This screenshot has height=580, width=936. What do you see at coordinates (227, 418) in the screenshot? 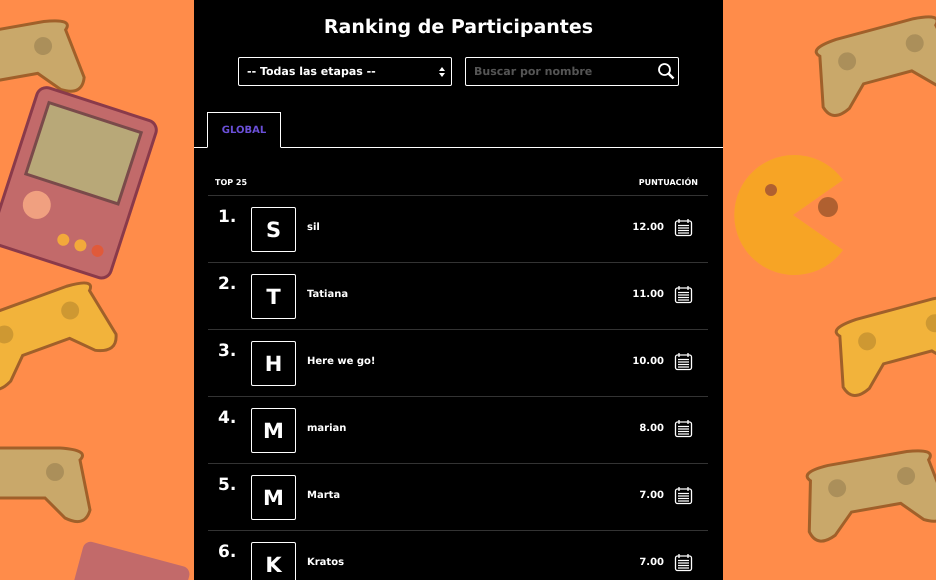
I see `rank-number: 4.` at bounding box center [227, 418].